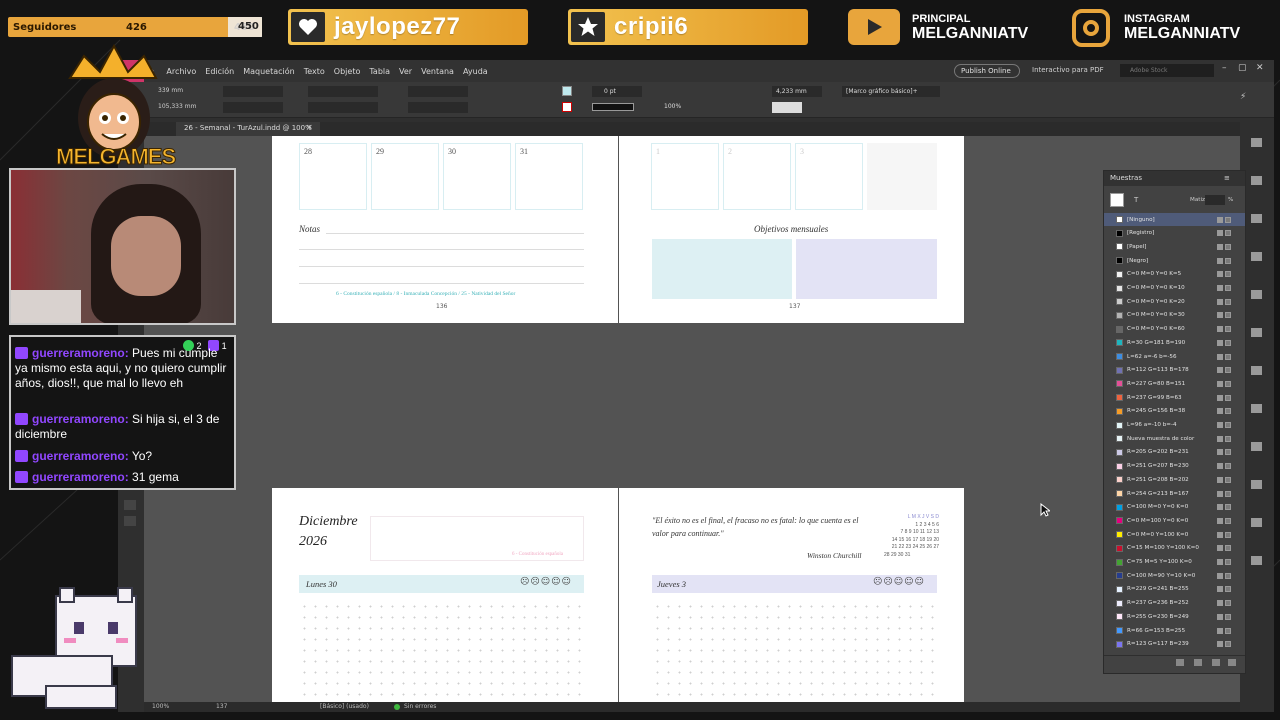  Describe the element at coordinates (797, 91) in the screenshot. I see `measure-field: 4,233 mm` at that location.